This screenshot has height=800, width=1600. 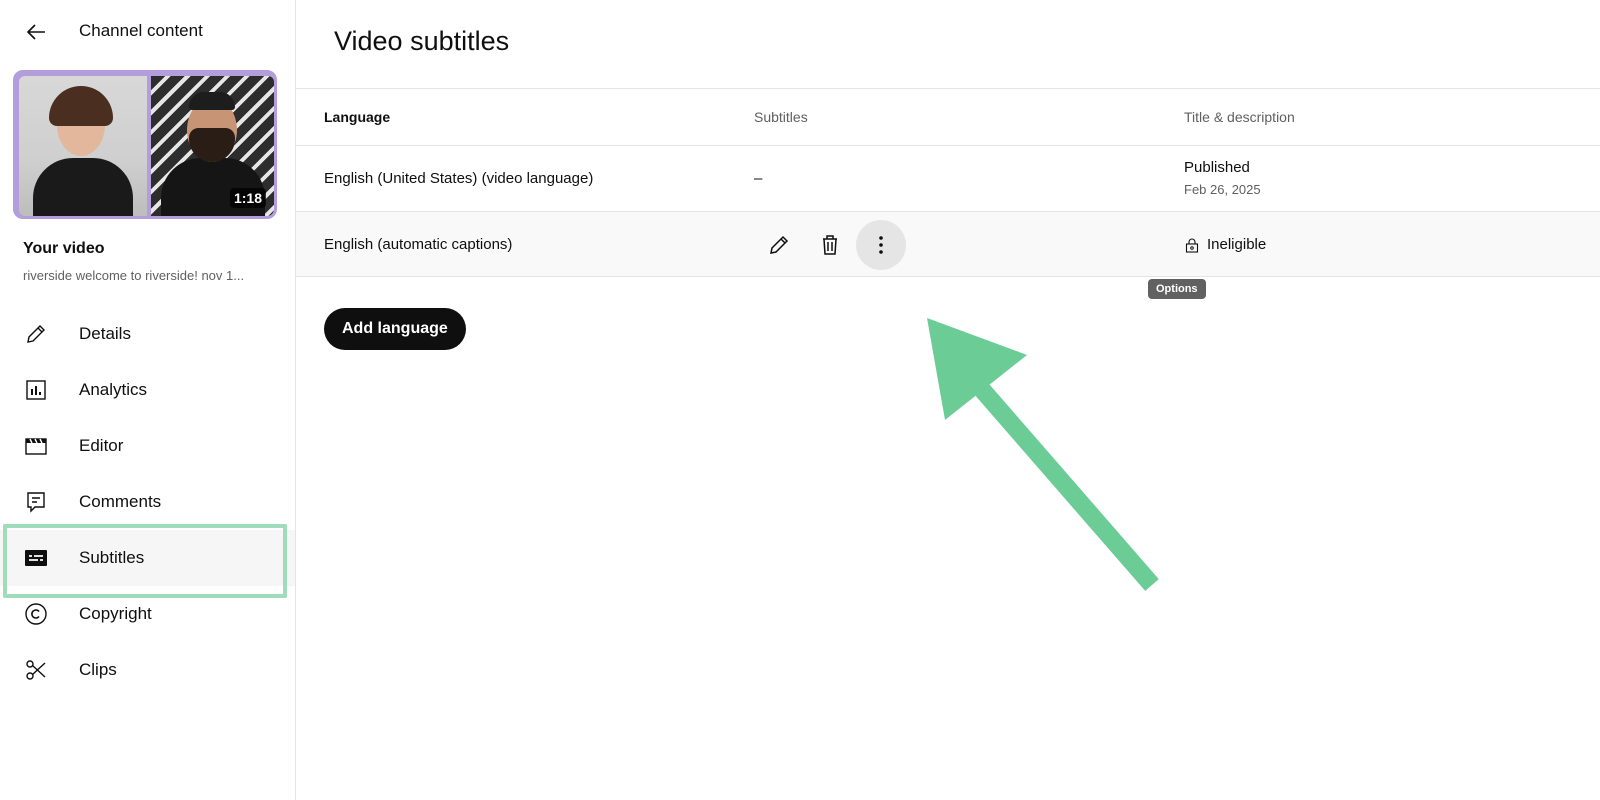 I want to click on options-tooltip: Options, so click(x=1177, y=289).